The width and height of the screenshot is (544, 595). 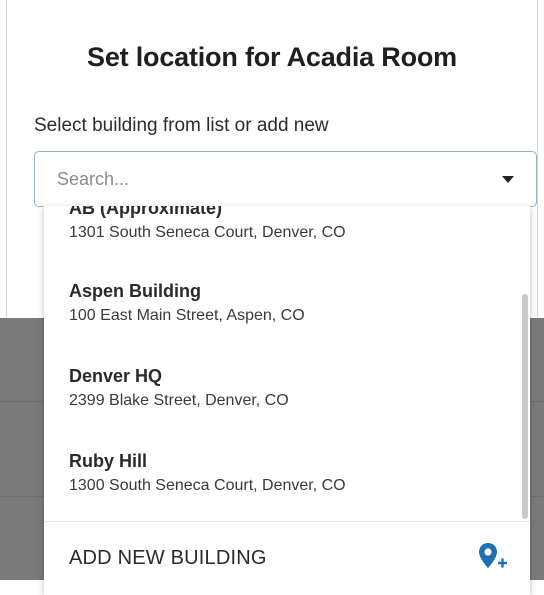 I want to click on building-select, so click(x=285, y=179).